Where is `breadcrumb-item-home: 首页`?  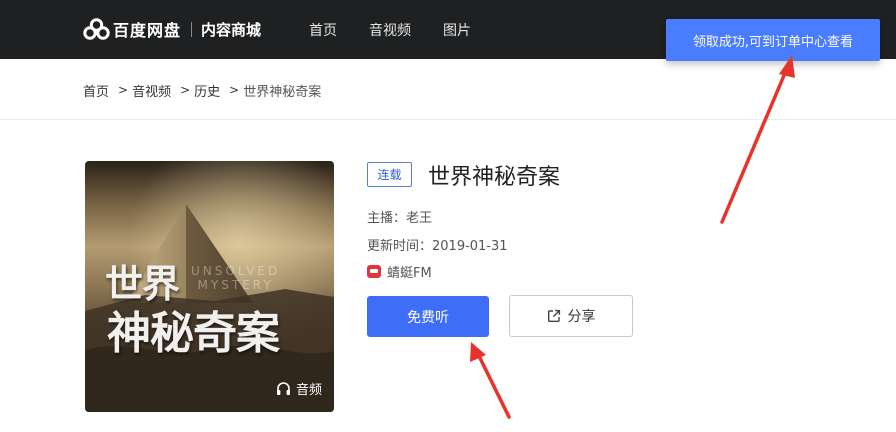 breadcrumb-item-home: 首页 is located at coordinates (96, 90).